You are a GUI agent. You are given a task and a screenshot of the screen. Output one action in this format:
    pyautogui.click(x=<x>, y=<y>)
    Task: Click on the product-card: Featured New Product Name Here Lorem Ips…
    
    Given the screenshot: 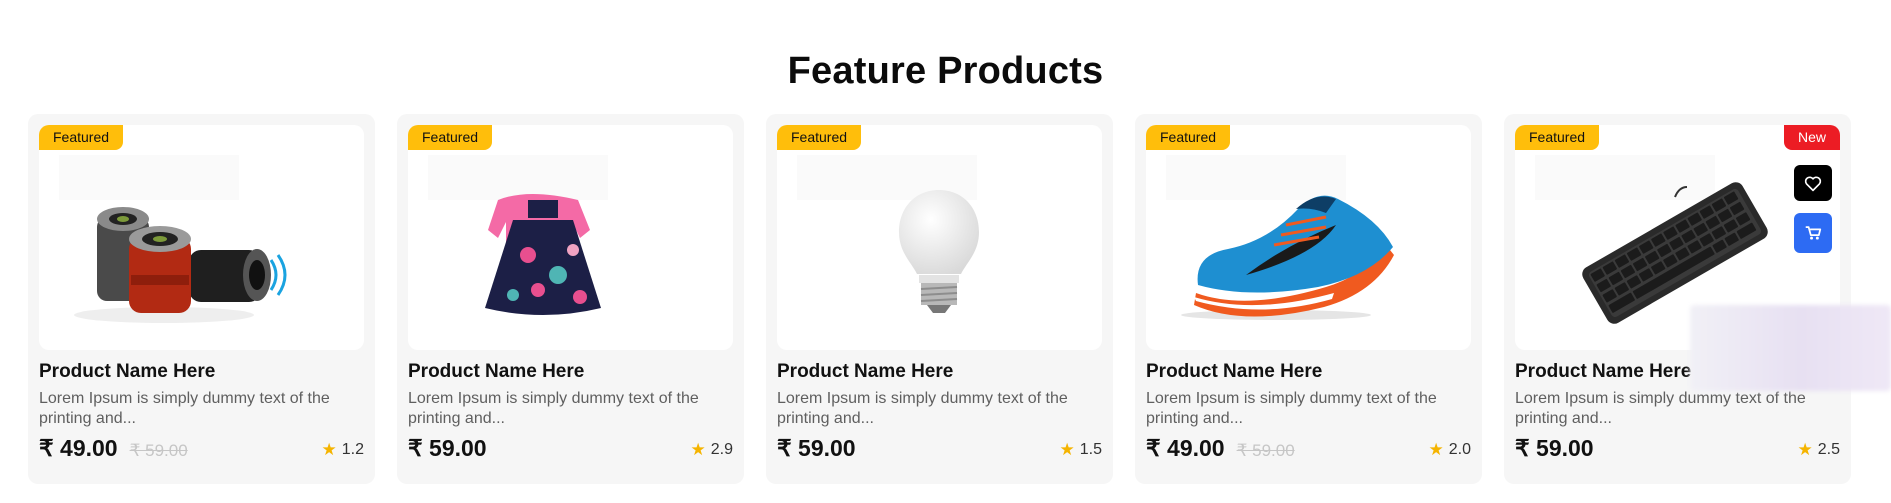 What is the action you would take?
    pyautogui.click(x=1677, y=299)
    